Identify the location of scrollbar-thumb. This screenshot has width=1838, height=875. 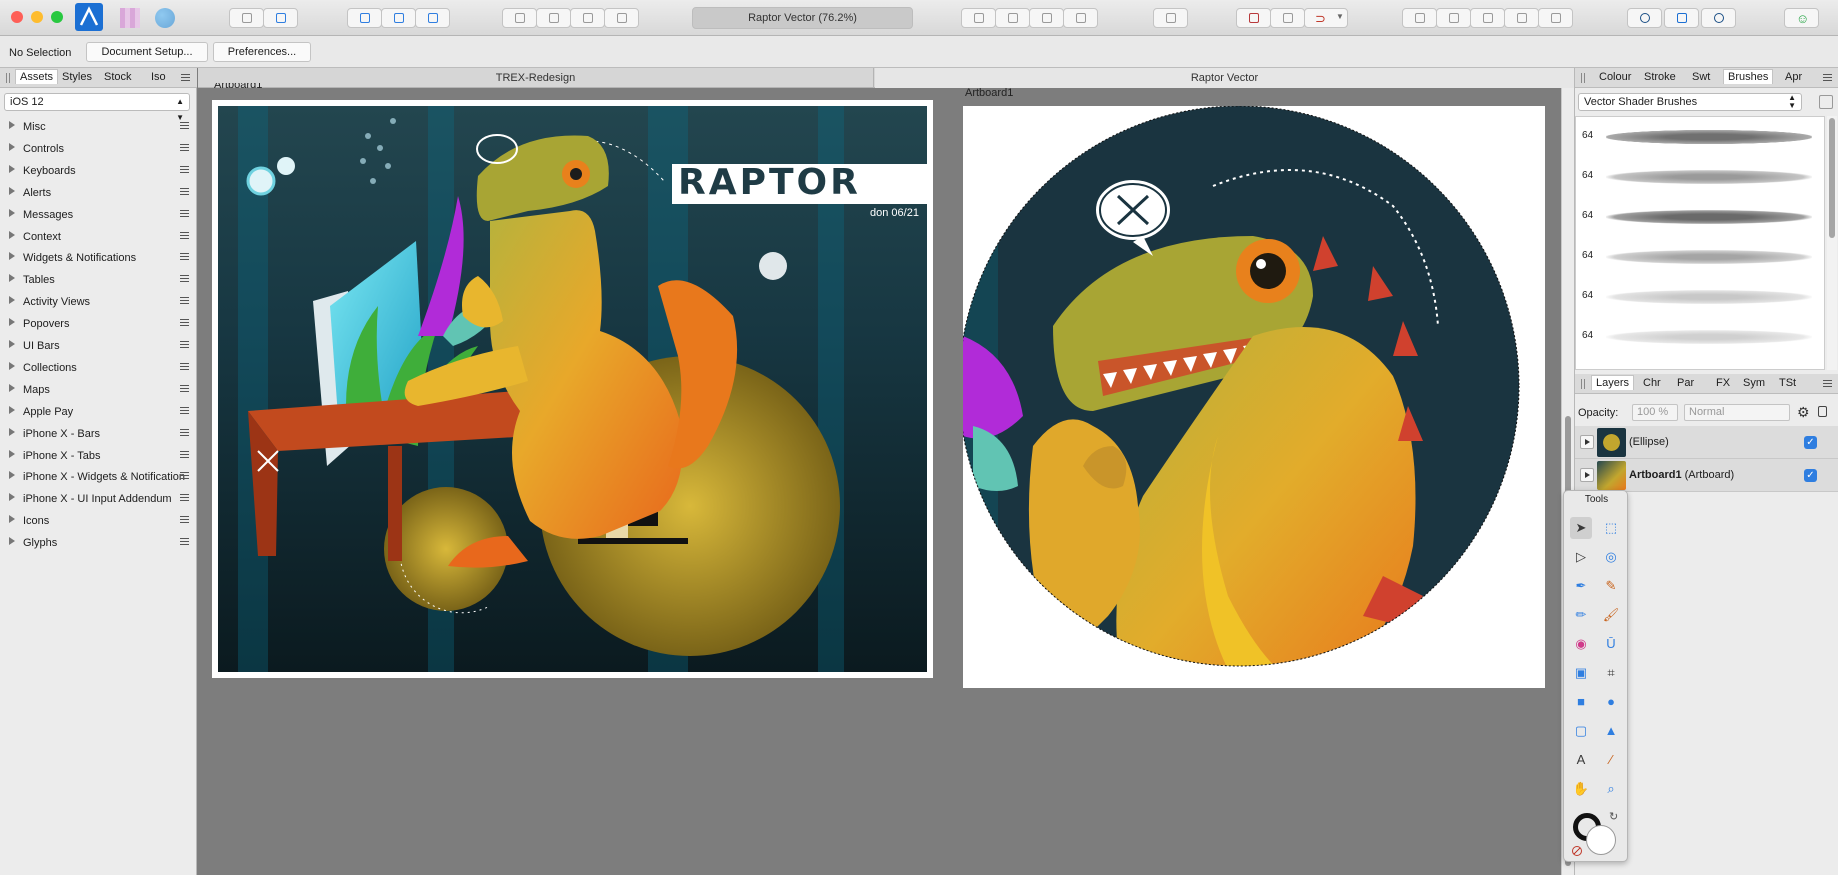
(1832, 178).